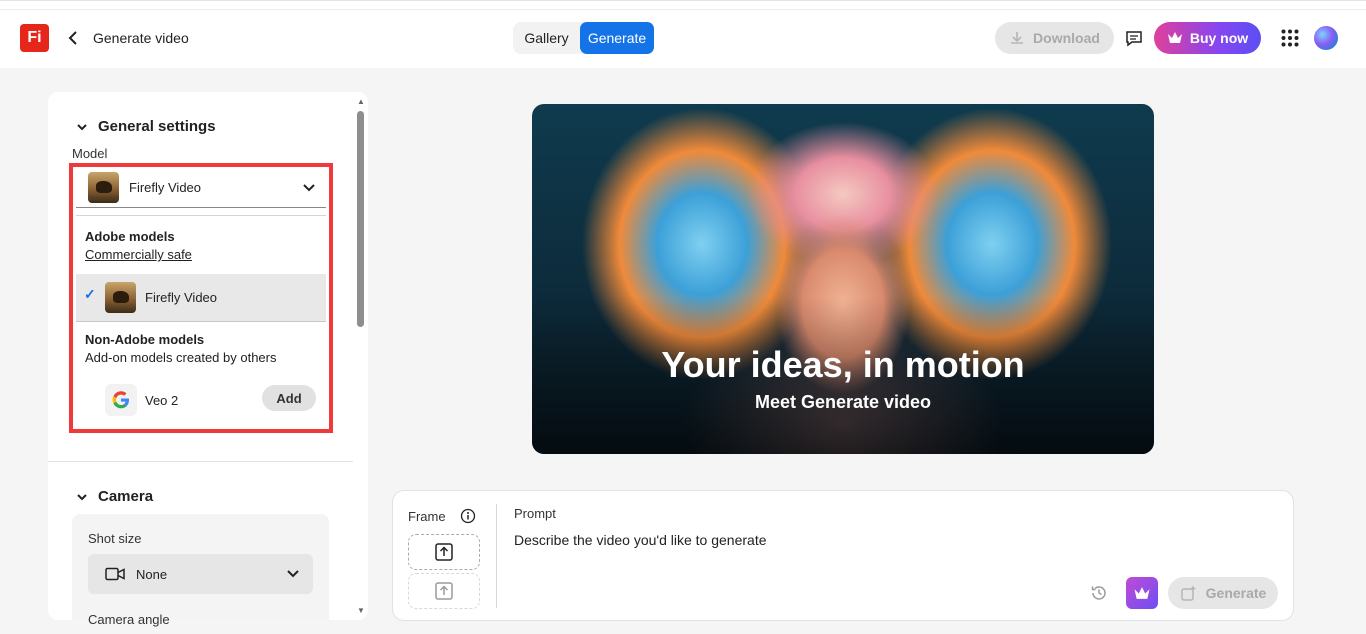  I want to click on comment-icon, so click(1134, 39).